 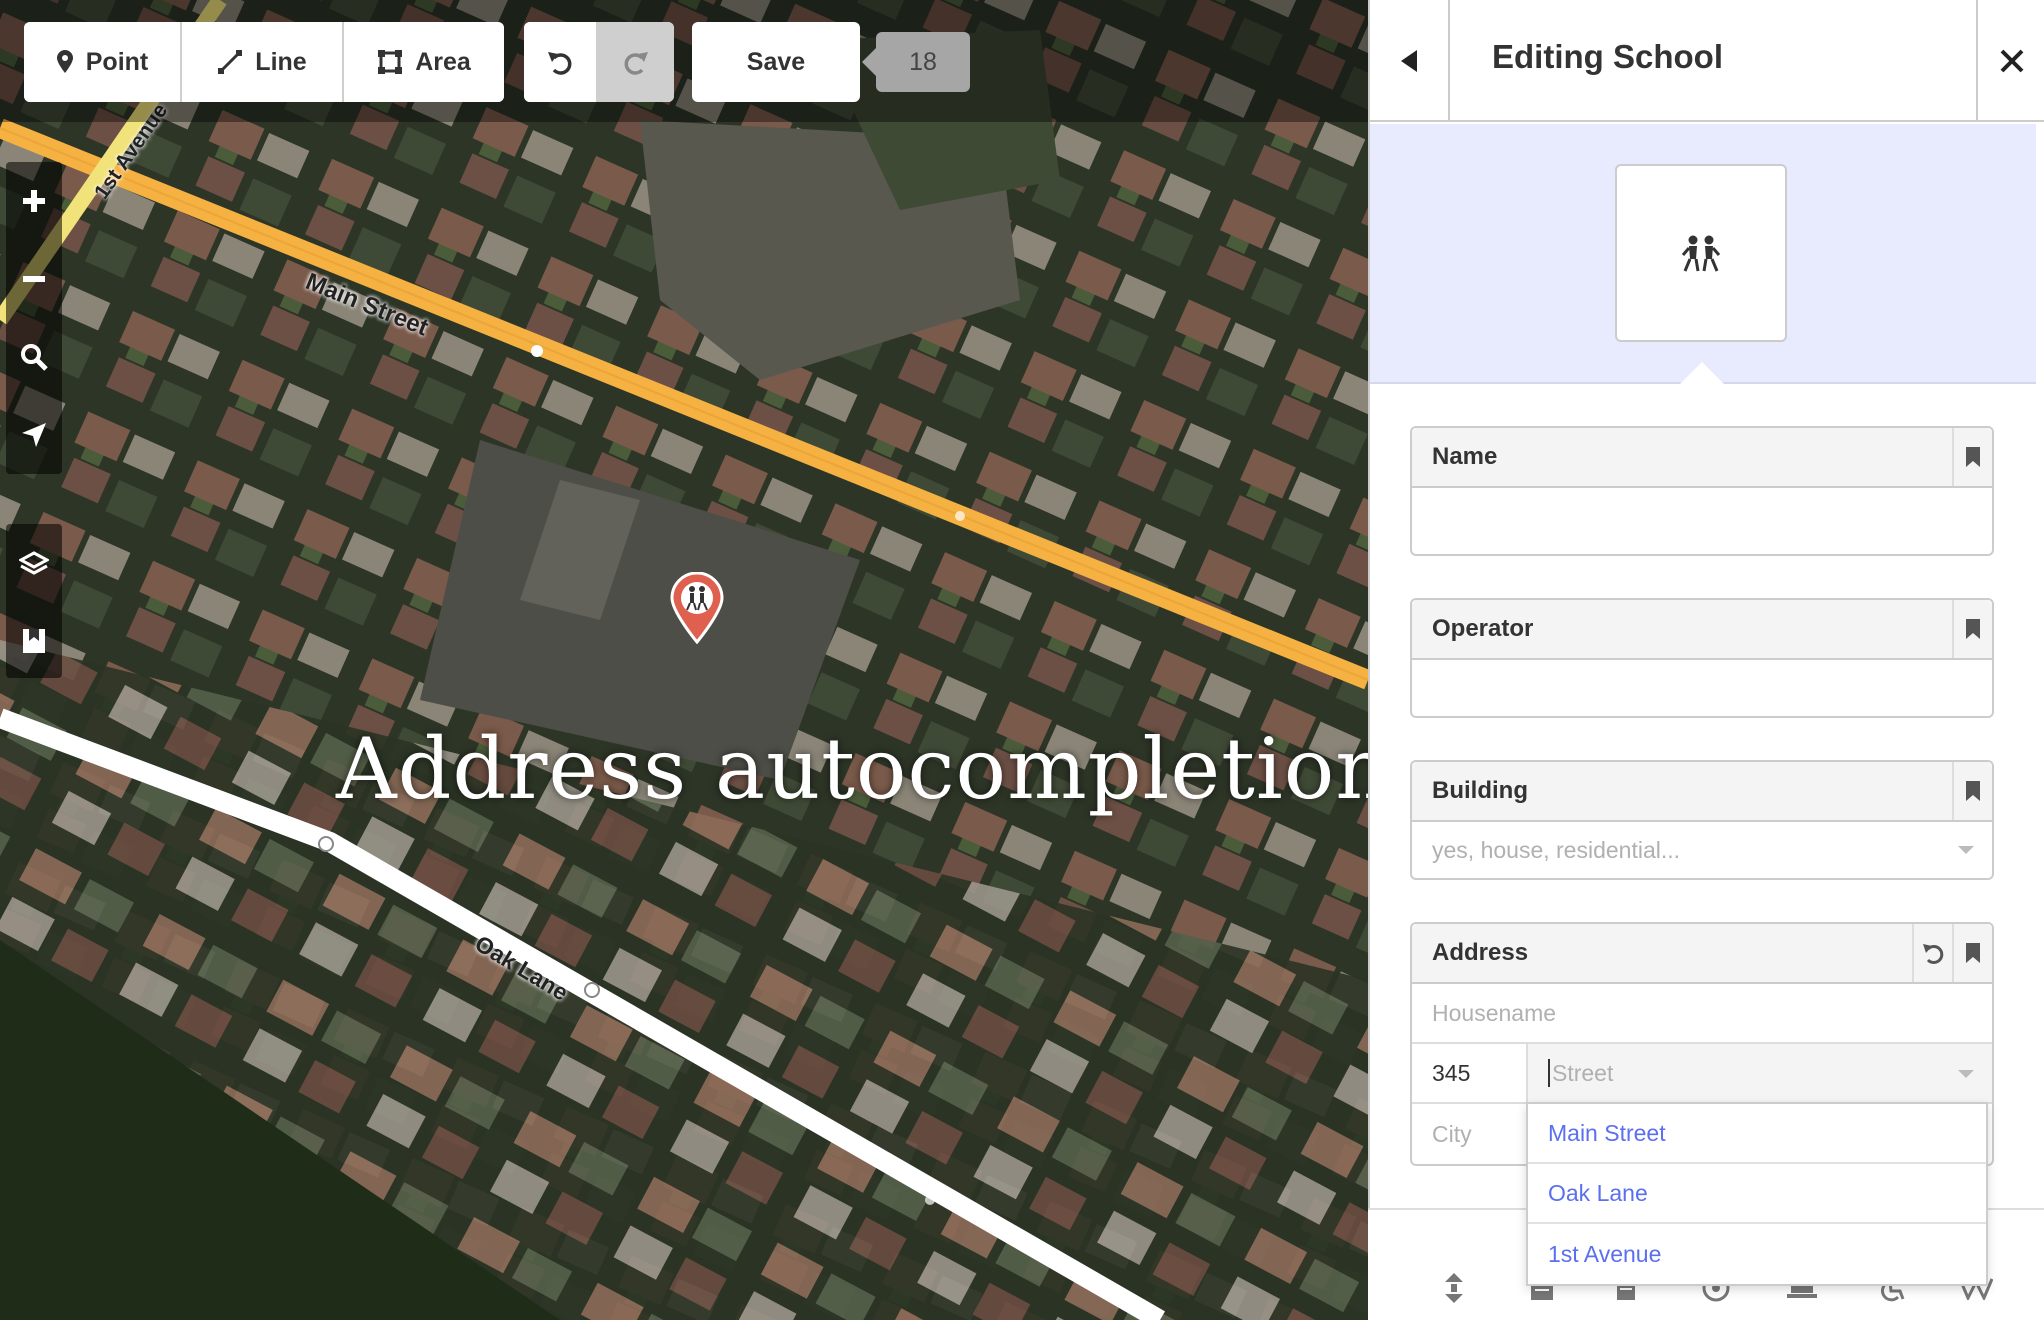 What do you see at coordinates (64, 61) in the screenshot?
I see `point-icon` at bounding box center [64, 61].